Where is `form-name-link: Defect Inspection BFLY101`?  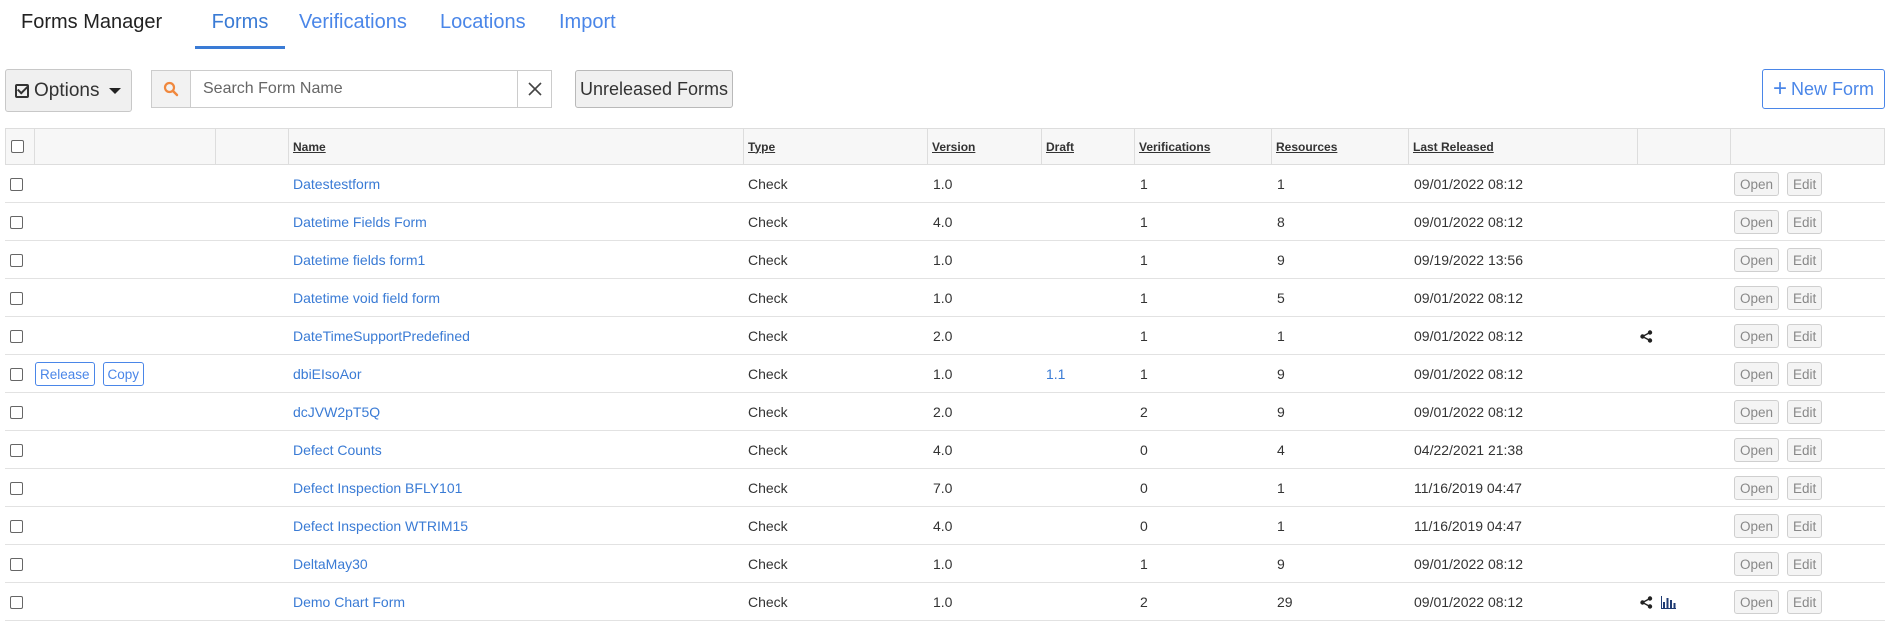 form-name-link: Defect Inspection BFLY101 is located at coordinates (377, 488).